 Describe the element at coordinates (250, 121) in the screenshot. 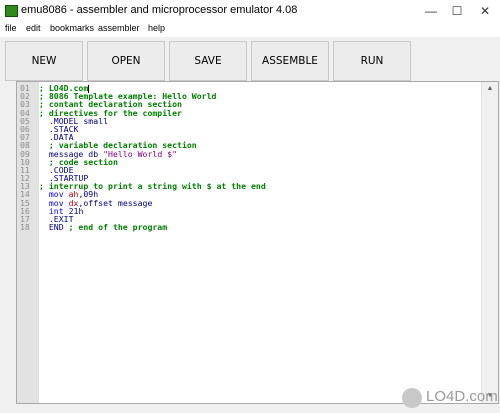

I see `code-line: 05 .MODEL small` at that location.